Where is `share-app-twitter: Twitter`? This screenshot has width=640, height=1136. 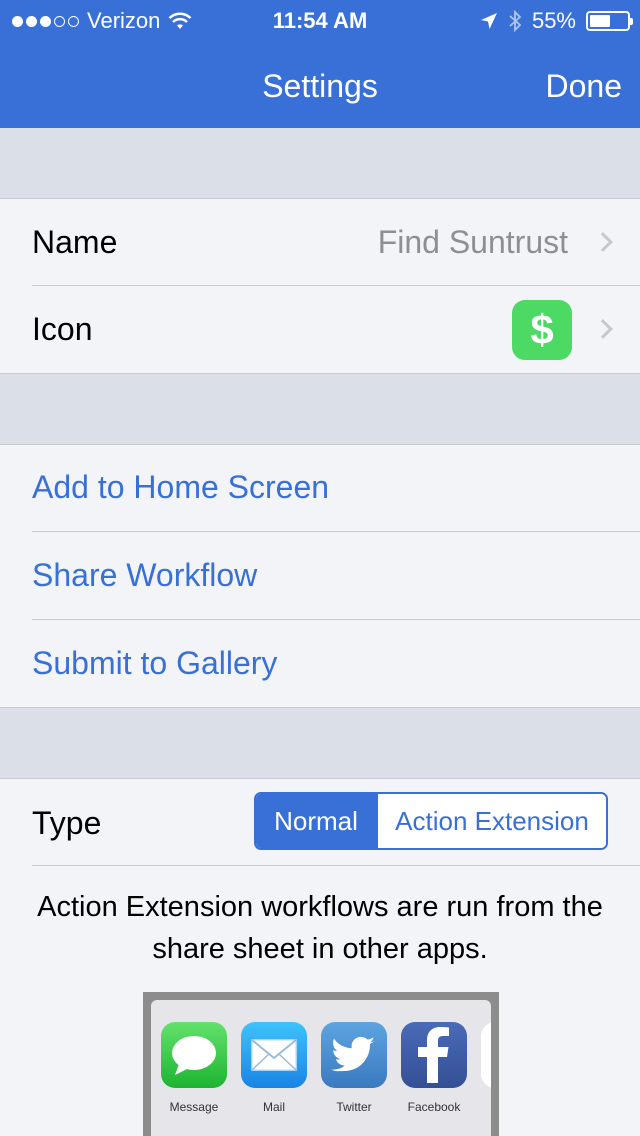
share-app-twitter: Twitter is located at coordinates (354, 1068).